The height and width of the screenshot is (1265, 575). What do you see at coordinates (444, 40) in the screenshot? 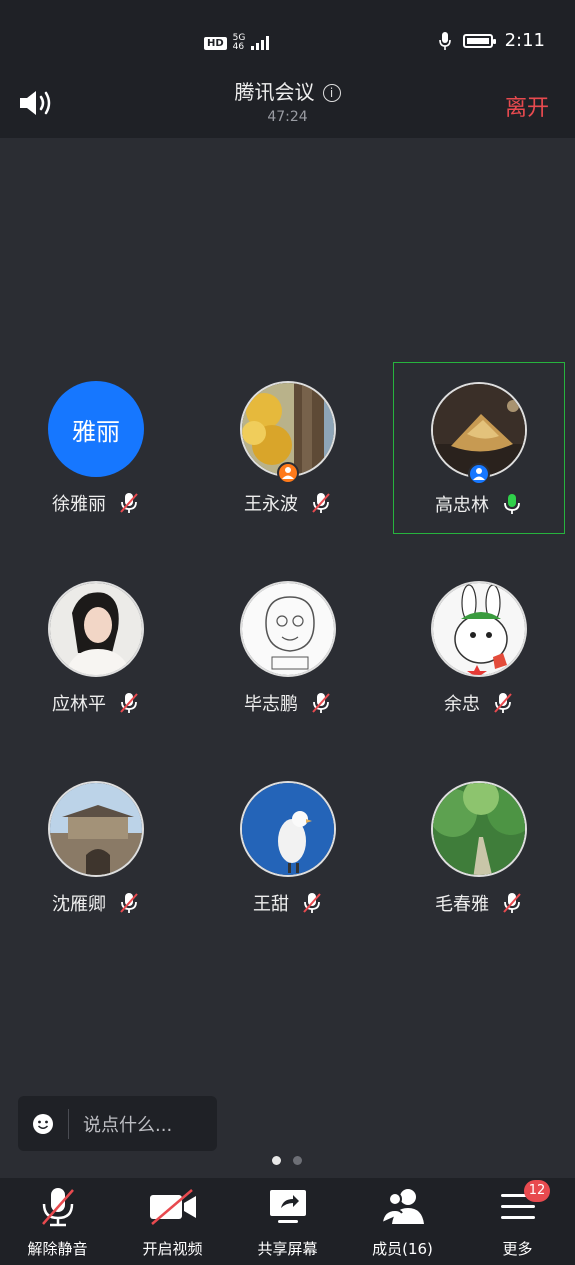
I see `mic-status-icon` at bounding box center [444, 40].